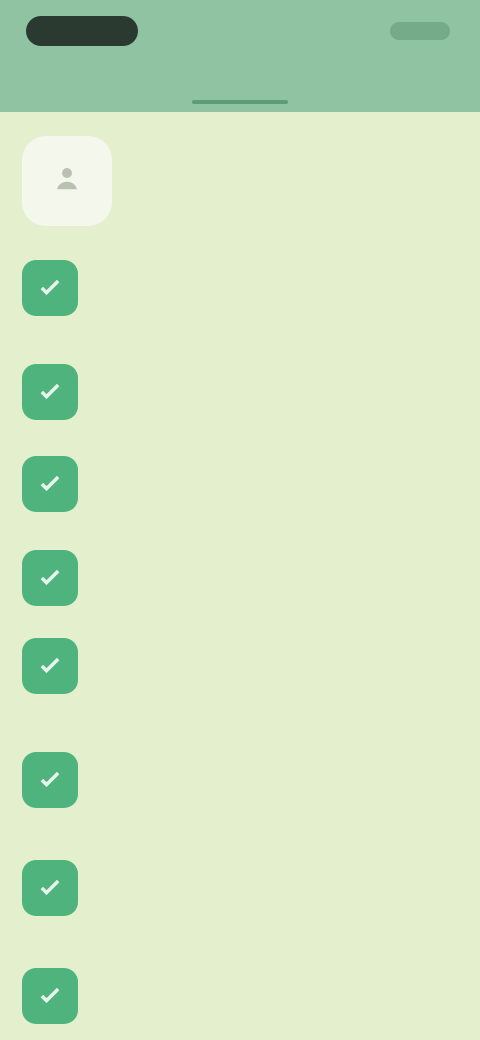 The height and width of the screenshot is (1040, 480). Describe the element at coordinates (240, 56) in the screenshot. I see `app-header` at that location.